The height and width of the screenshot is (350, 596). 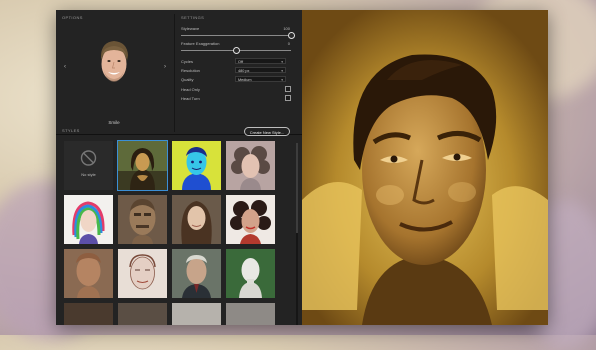 I want to click on styles-section-label: STYLES, so click(x=71, y=130).